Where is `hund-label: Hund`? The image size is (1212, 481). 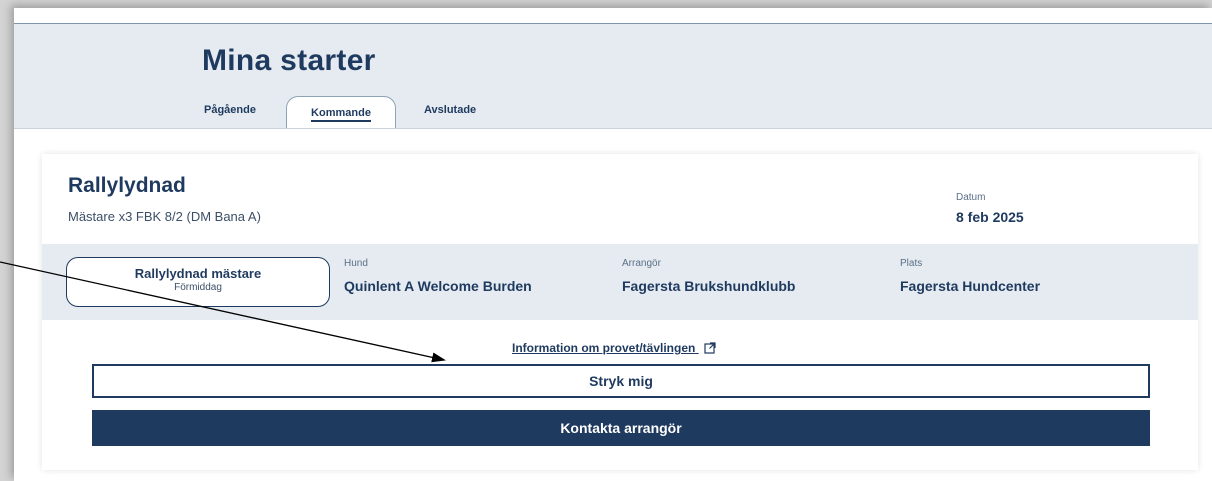 hund-label: Hund is located at coordinates (356, 263).